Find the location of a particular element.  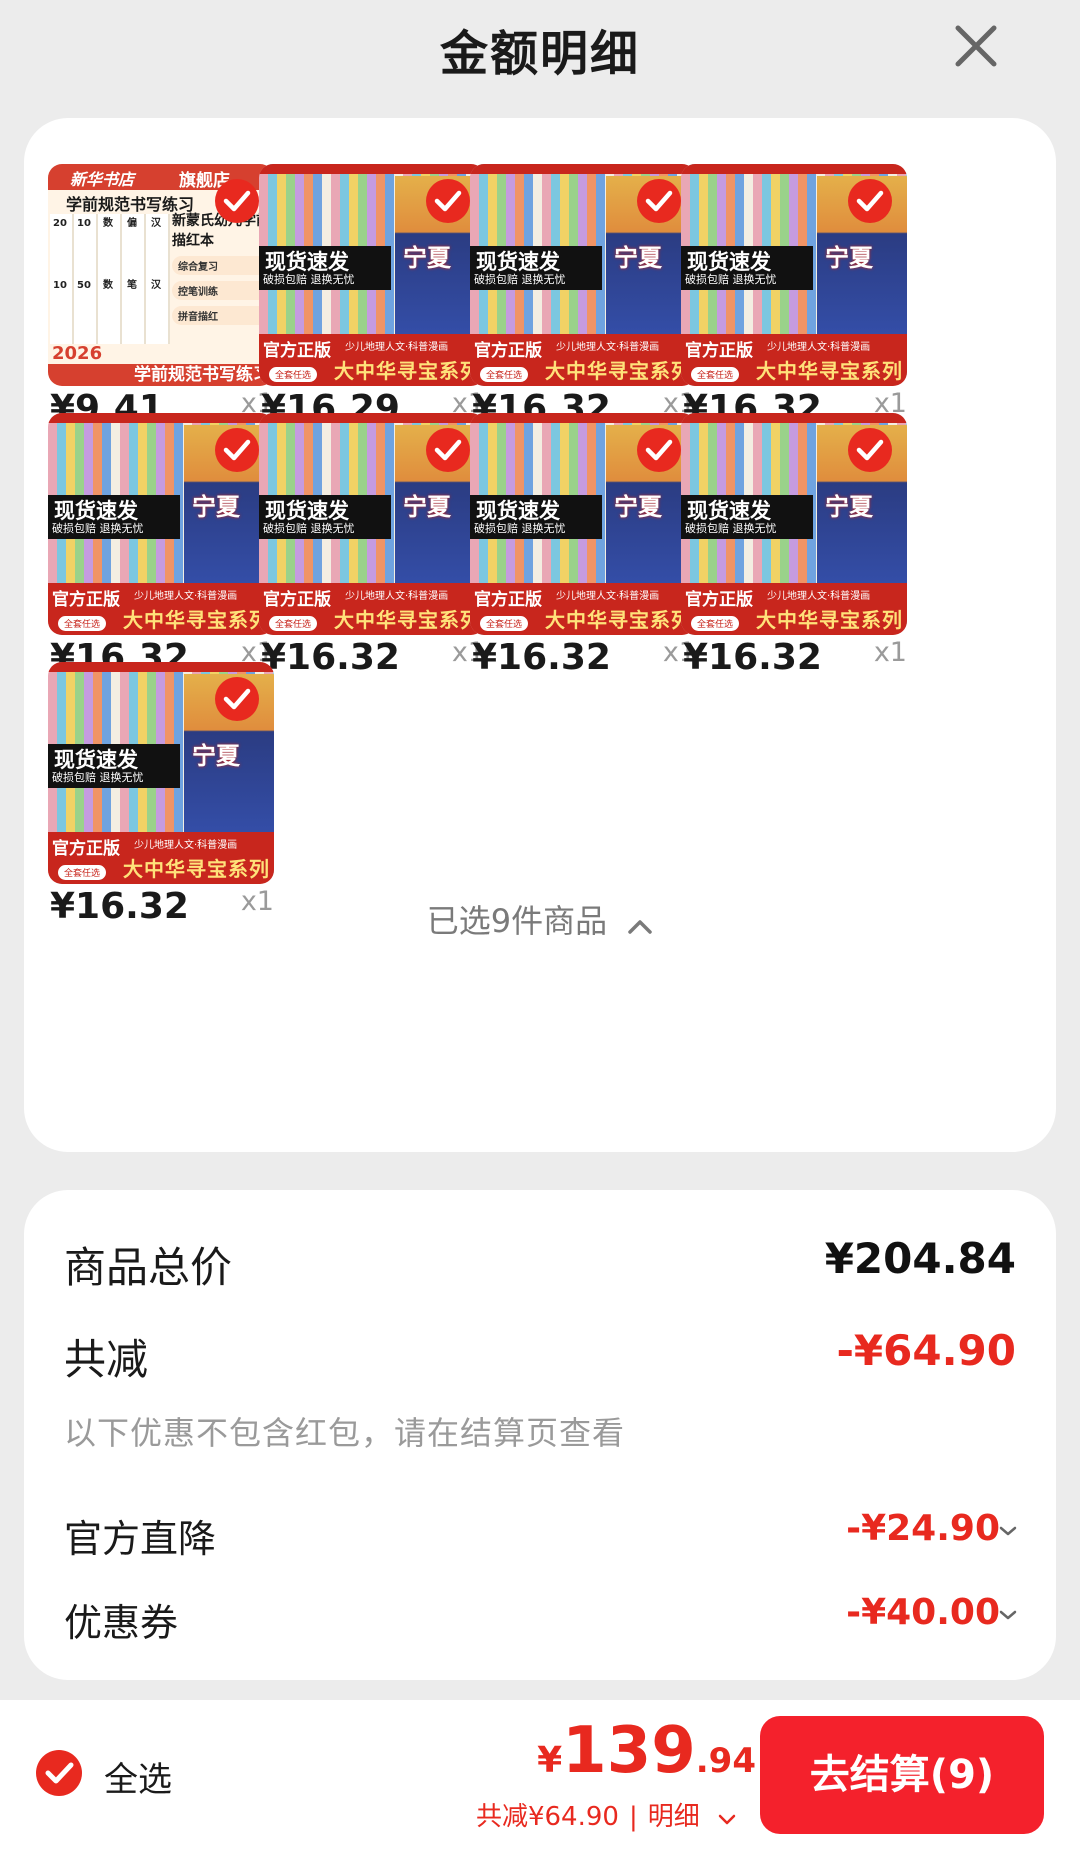

thumb-pill: 拼音描红 is located at coordinates (221, 315).